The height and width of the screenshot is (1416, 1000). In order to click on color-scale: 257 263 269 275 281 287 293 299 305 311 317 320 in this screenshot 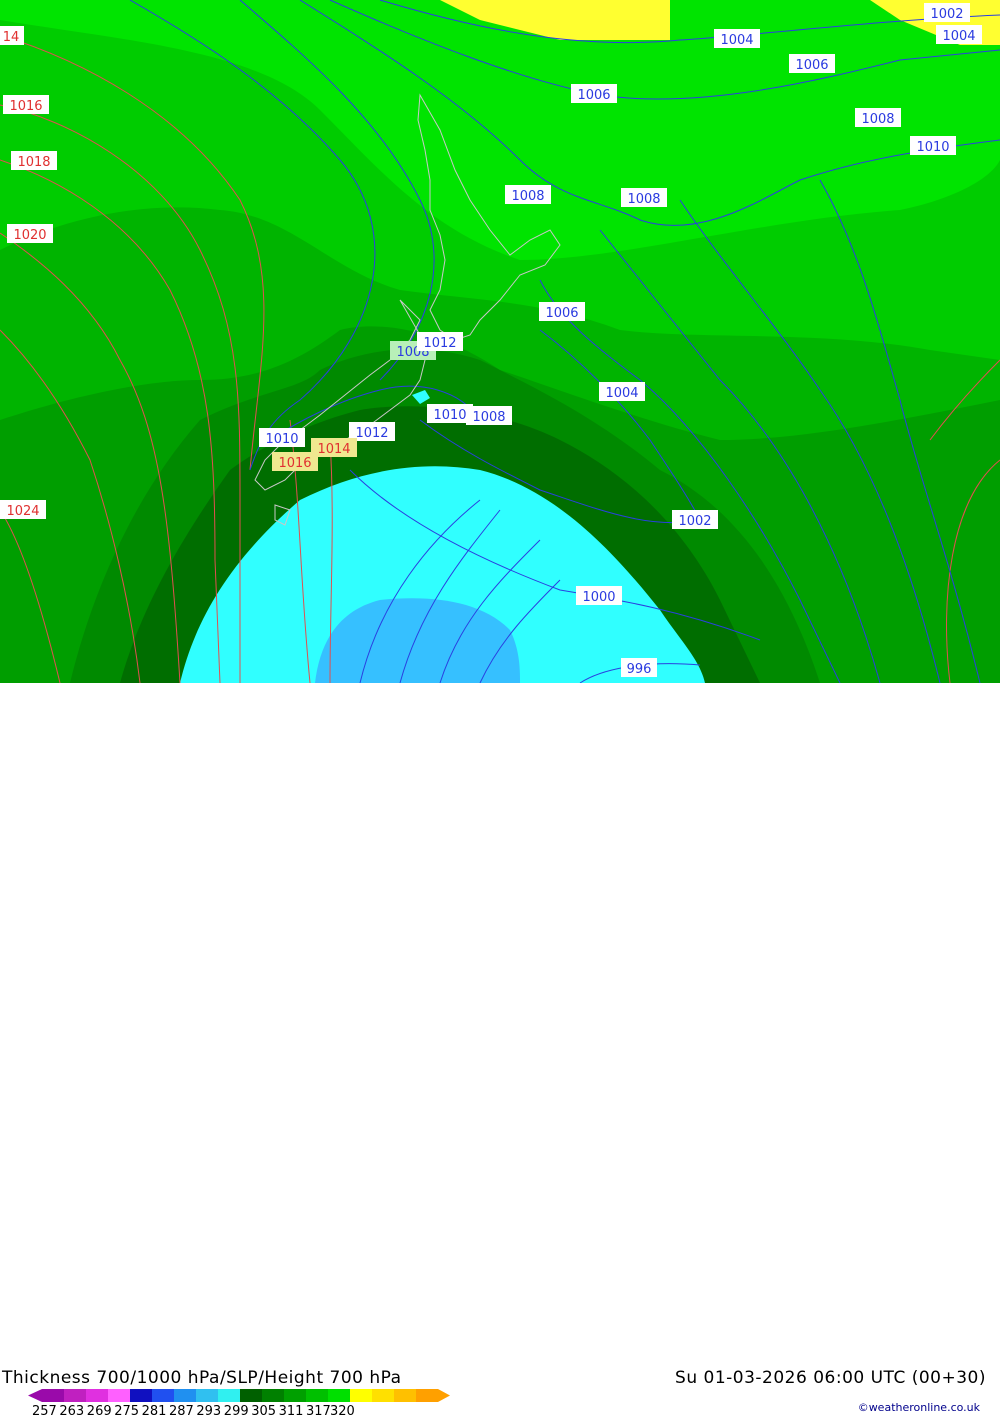, I will do `click(239, 1402)`.